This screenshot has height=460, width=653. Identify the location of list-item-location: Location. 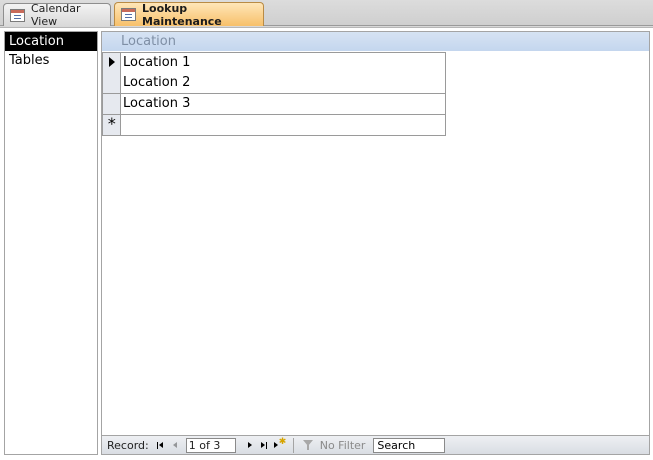
(51, 41).